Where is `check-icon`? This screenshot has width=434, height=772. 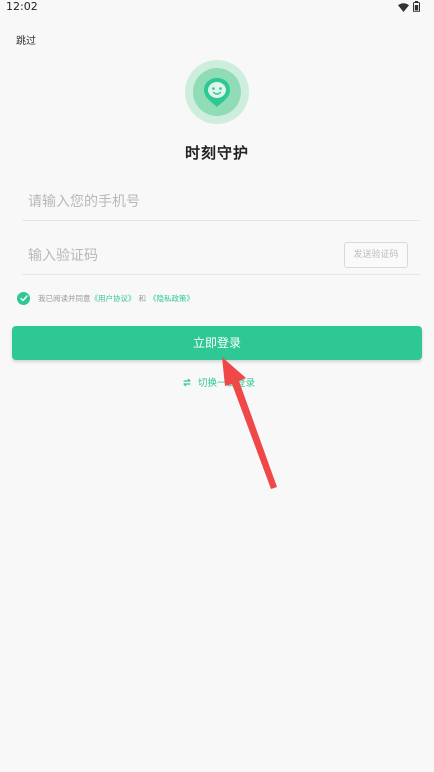 check-icon is located at coordinates (23, 298).